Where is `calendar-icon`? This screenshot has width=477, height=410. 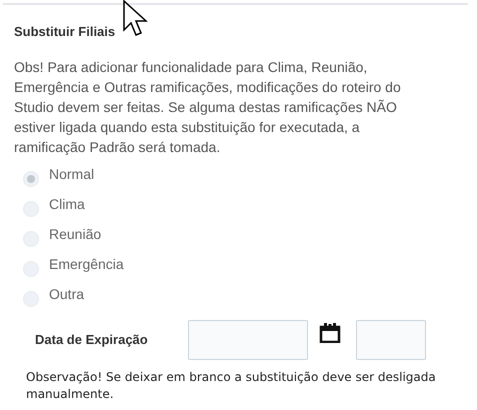
calendar-icon is located at coordinates (330, 333).